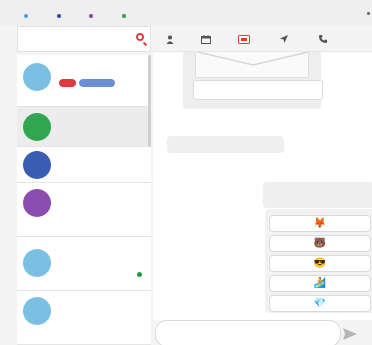 The height and width of the screenshot is (345, 372). Describe the element at coordinates (323, 39) in the screenshot. I see `phone-icon` at that location.